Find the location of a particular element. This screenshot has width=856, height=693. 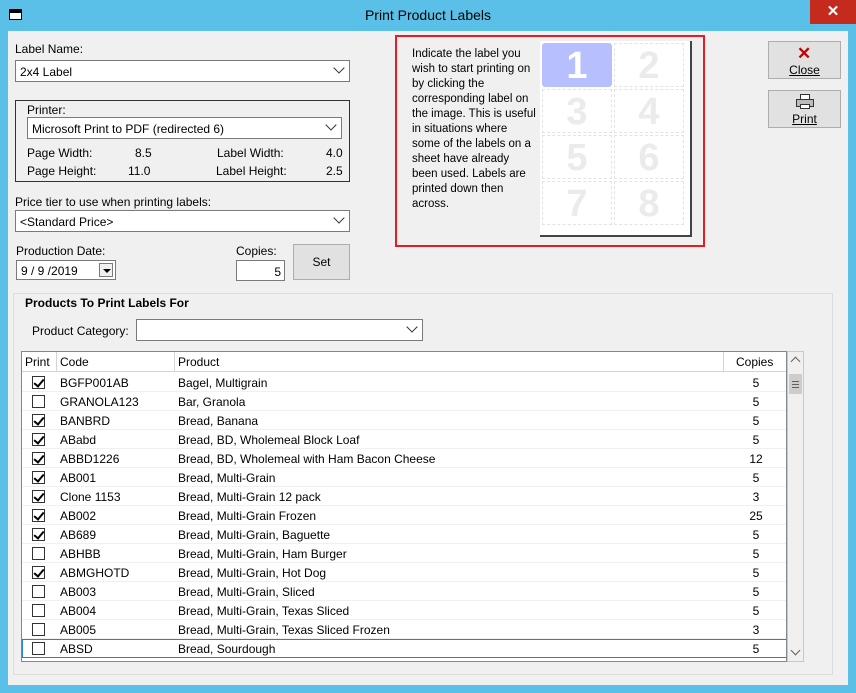

printer-select: Microsoft Print to PDF (redirected 6) is located at coordinates (184, 128).